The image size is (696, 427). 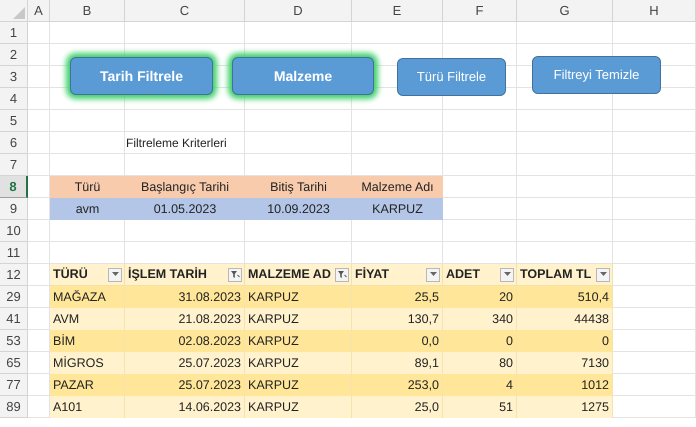 I want to click on table-cell: MAĞAZA, so click(x=87, y=297).